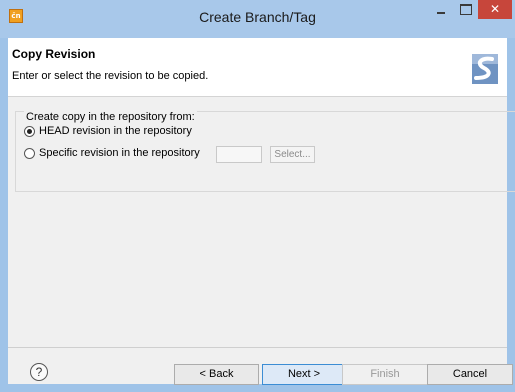 This screenshot has height=392, width=515. I want to click on specific-revision-label: Specific revision in the repository, so click(119, 153).